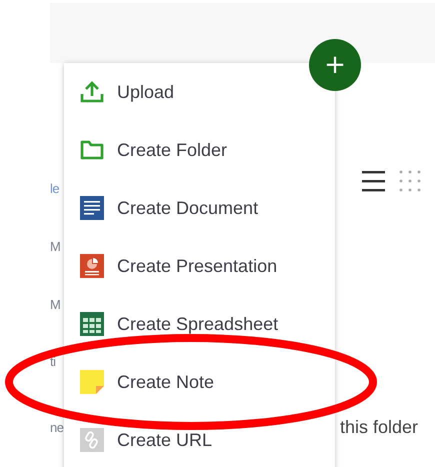 The height and width of the screenshot is (467, 435). I want to click on menu-item: Create Note, so click(147, 382).